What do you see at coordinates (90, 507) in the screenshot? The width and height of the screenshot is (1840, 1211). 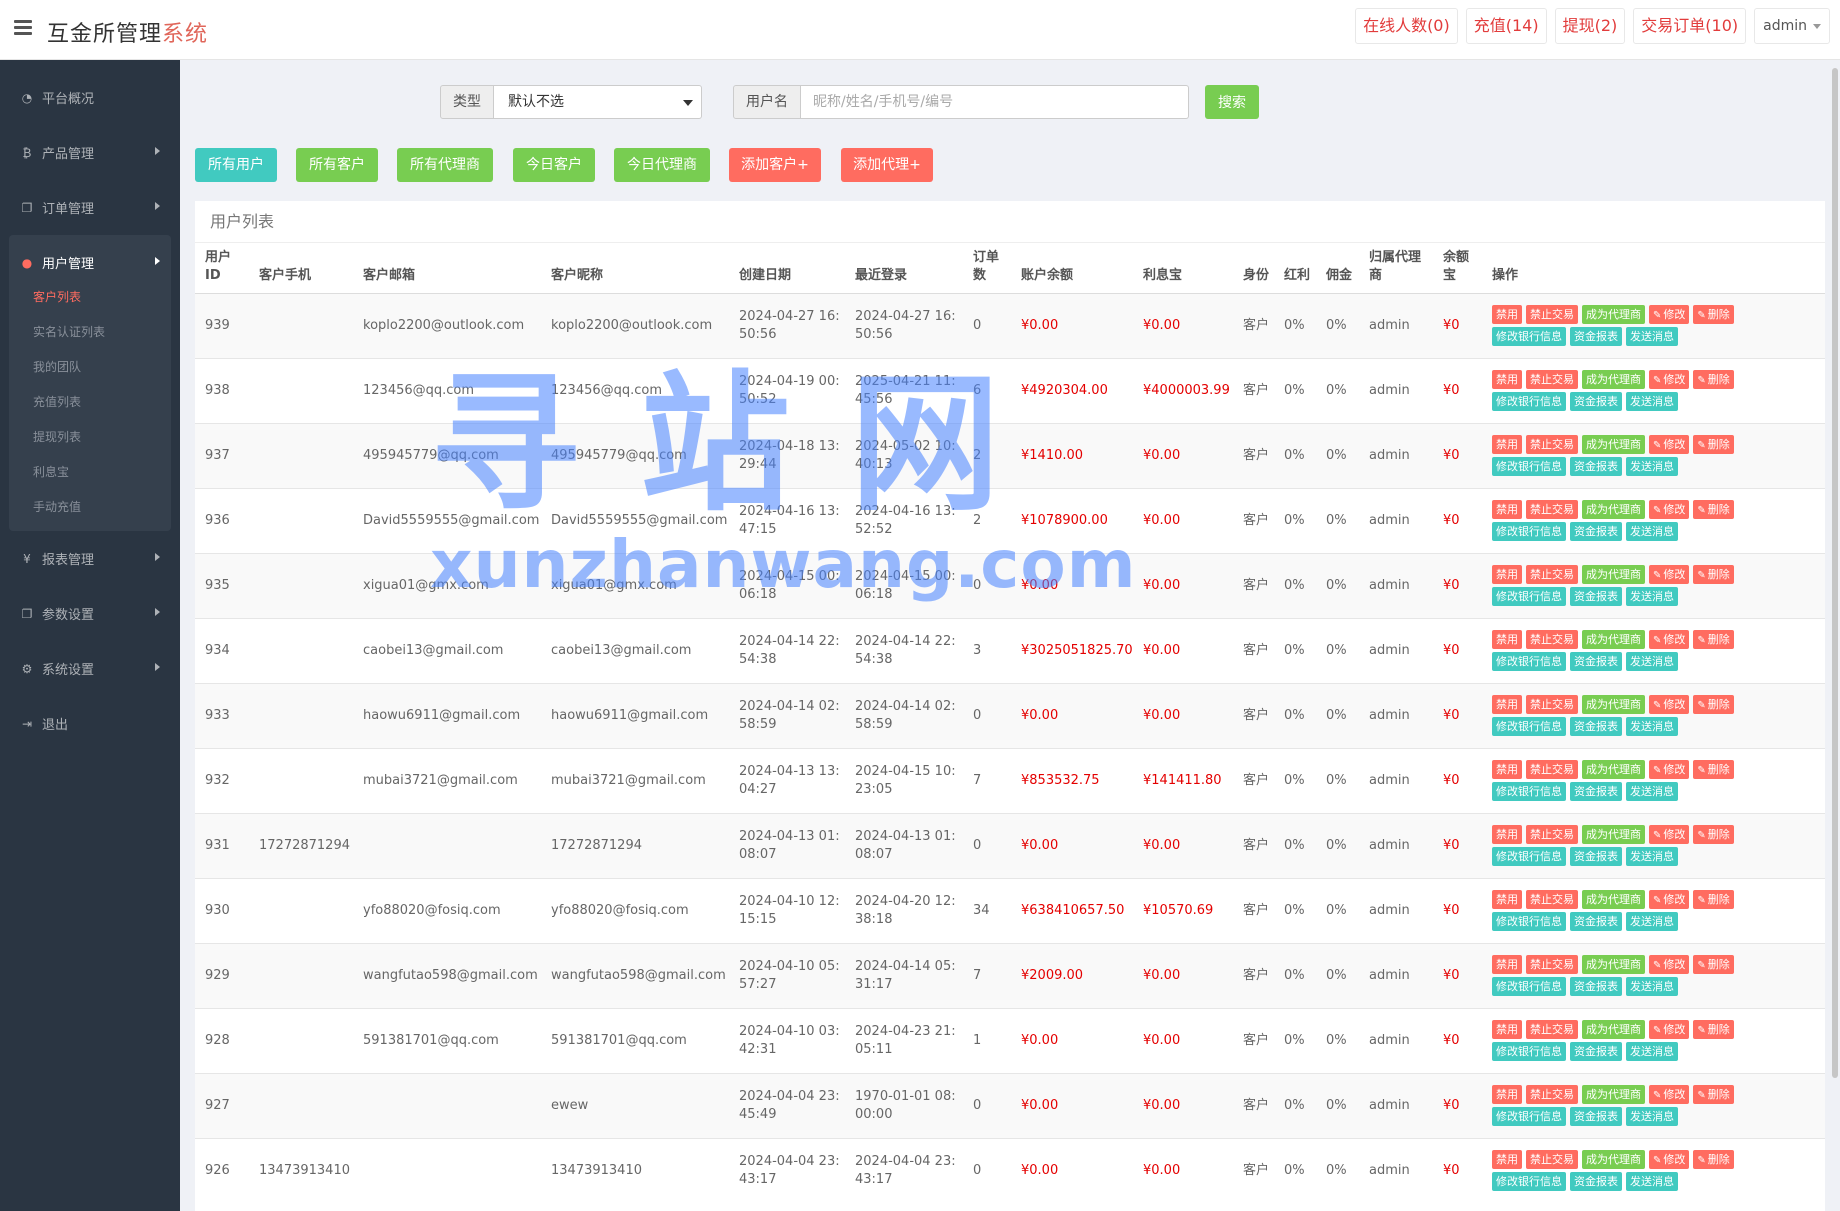 I see `sidebar-item-manual-recharge: 手动充值` at bounding box center [90, 507].